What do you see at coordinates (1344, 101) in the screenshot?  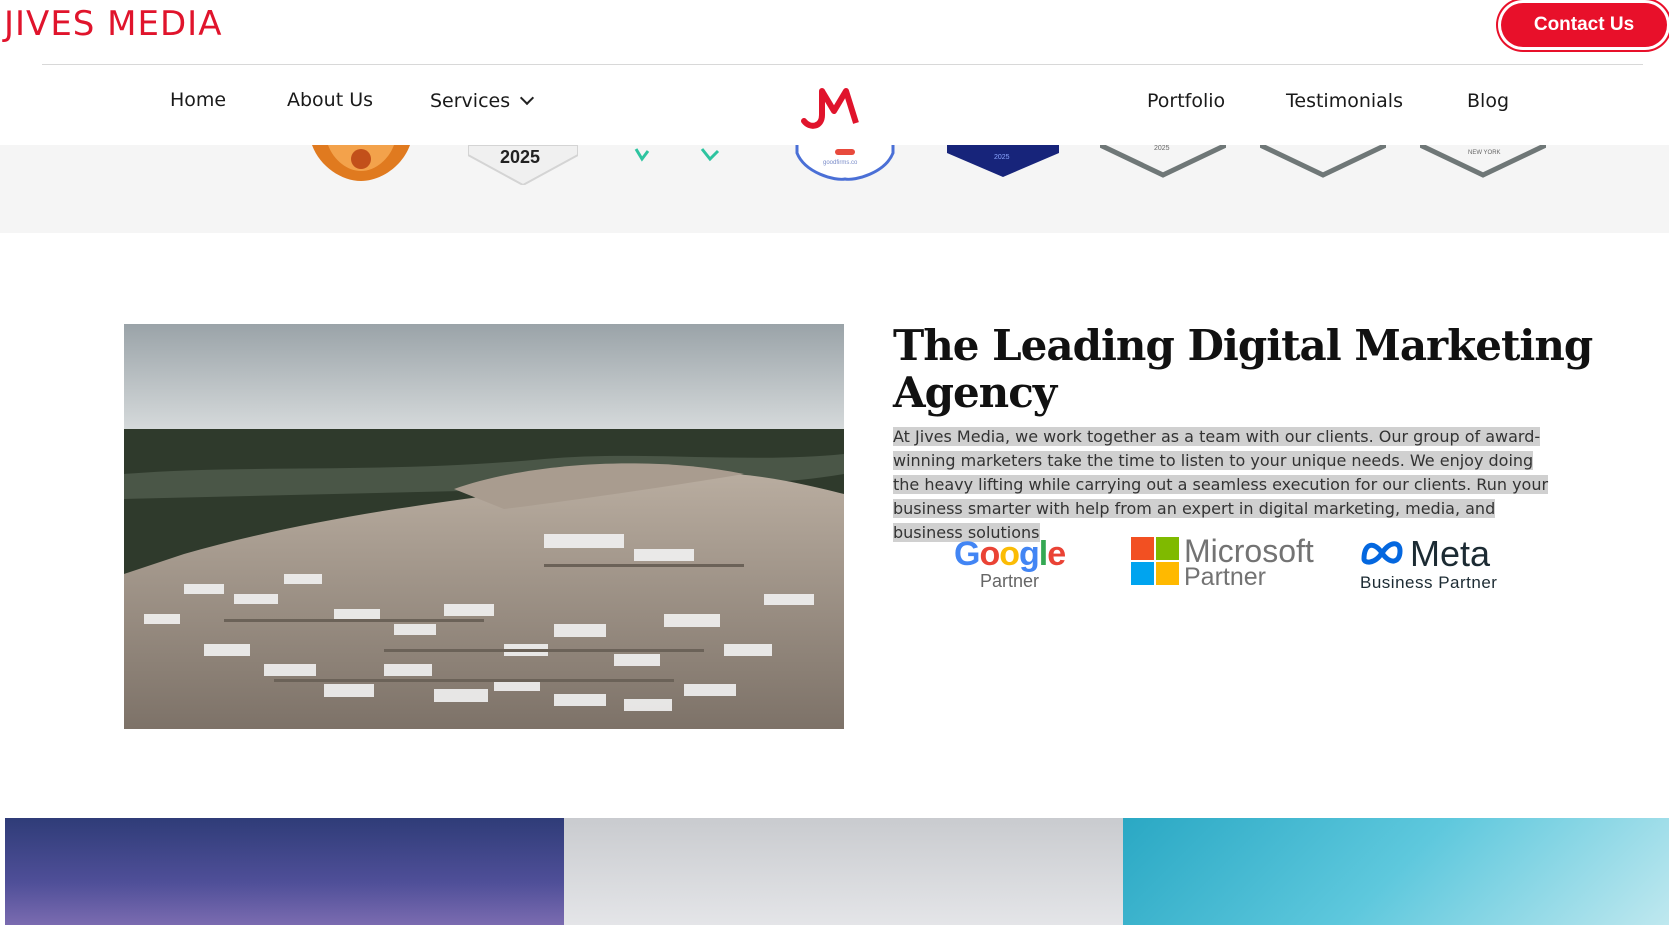 I see `nav-testimonials: Testimonials` at bounding box center [1344, 101].